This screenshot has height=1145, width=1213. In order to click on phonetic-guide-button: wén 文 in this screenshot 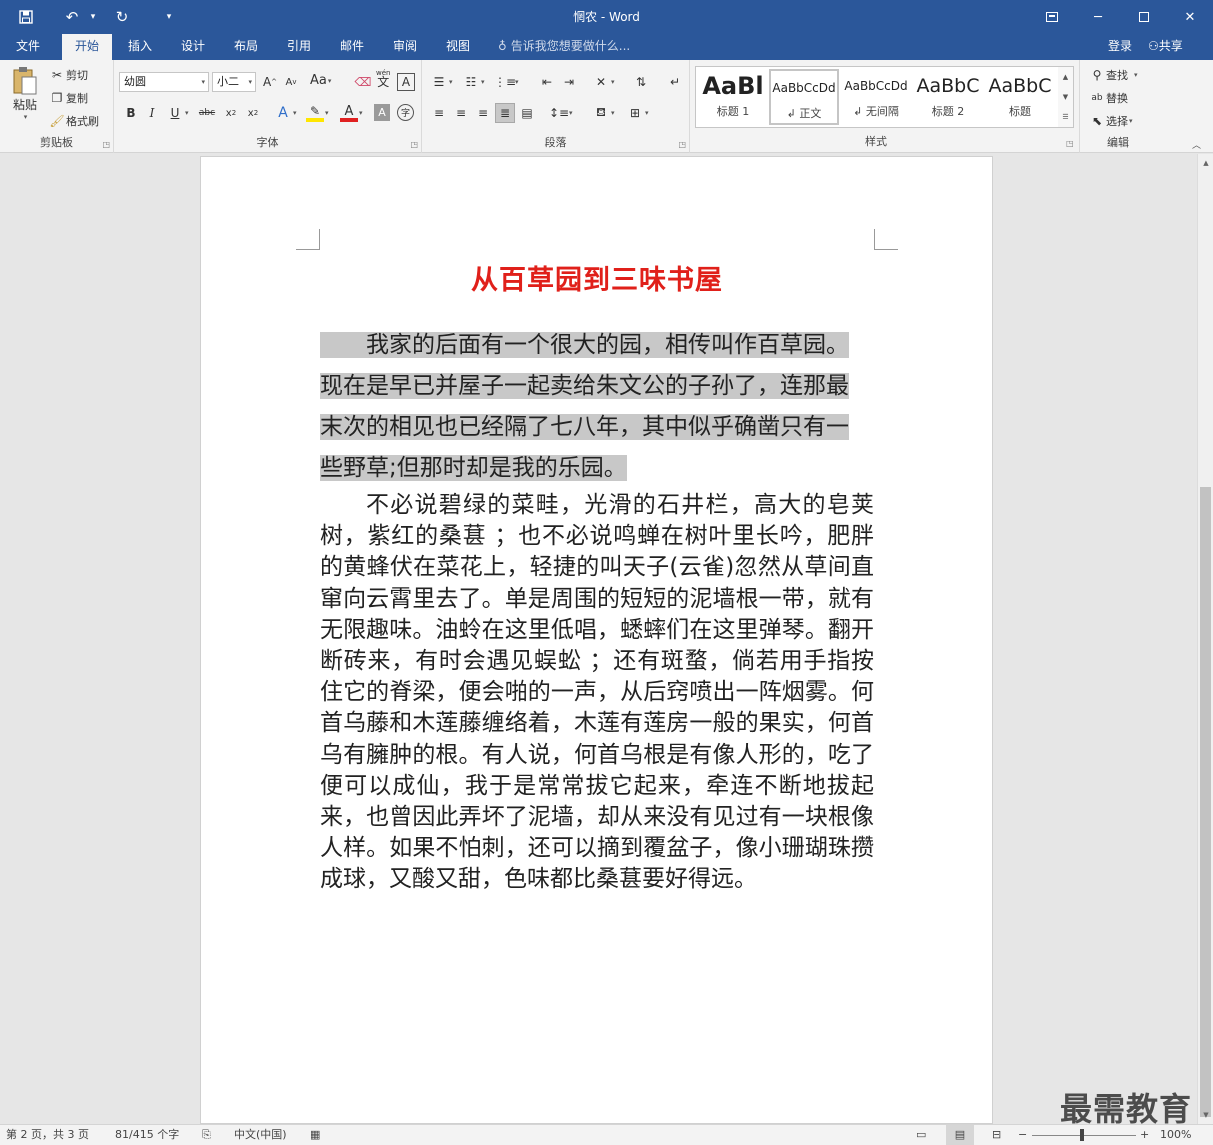, I will do `click(383, 78)`.